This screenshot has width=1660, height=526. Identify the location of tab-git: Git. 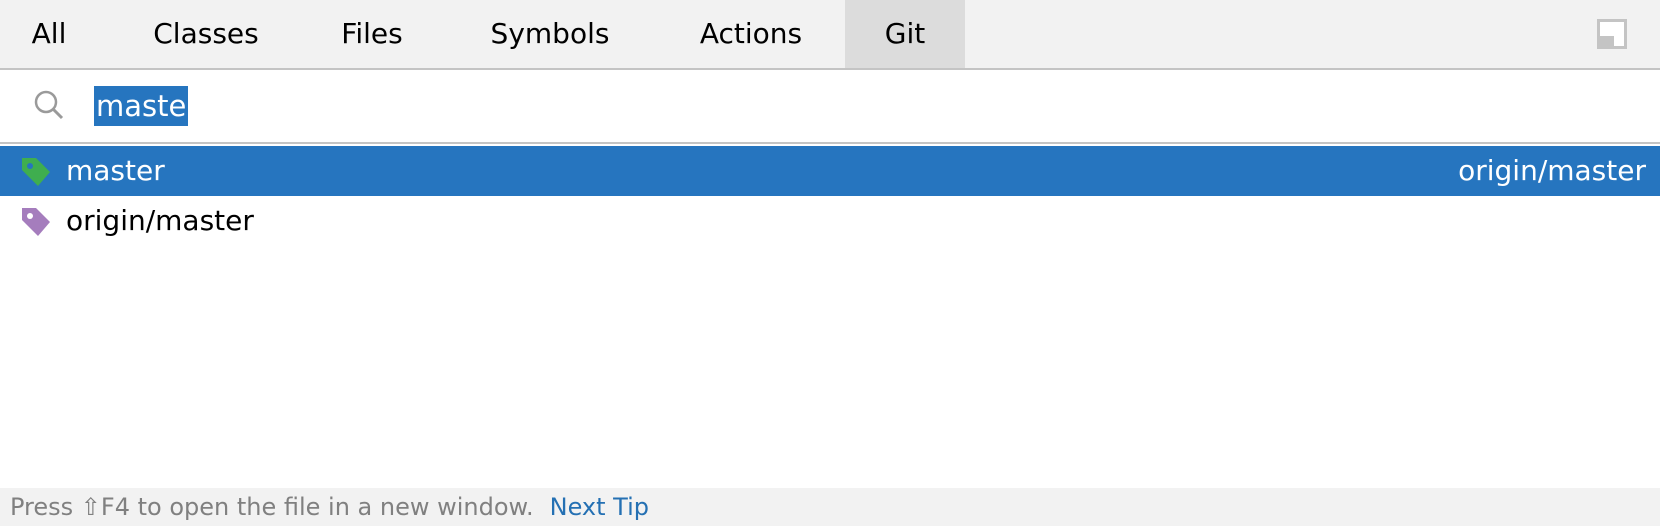
(905, 34).